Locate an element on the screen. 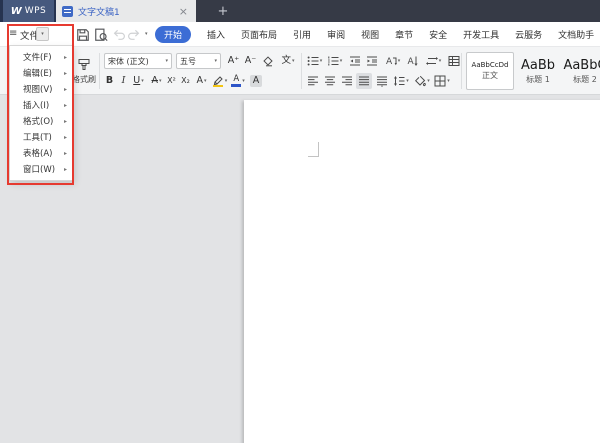 The width and height of the screenshot is (600, 443). paint-bucket-icon is located at coordinates (421, 81).